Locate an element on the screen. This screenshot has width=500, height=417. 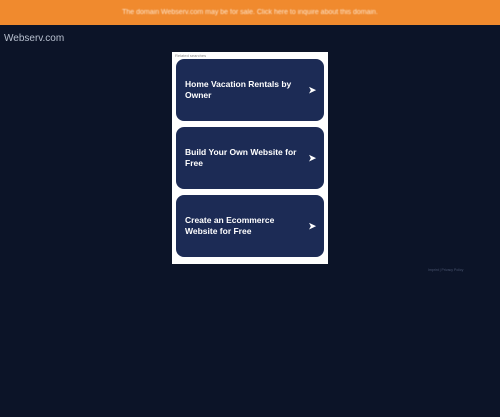
related-link-title: Build Your Own Website for Free is located at coordinates (241, 157).